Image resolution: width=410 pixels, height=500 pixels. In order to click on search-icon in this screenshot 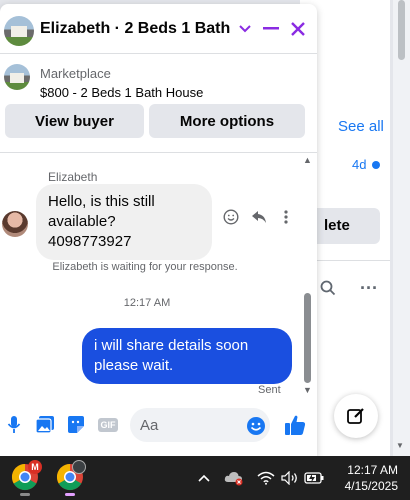, I will do `click(328, 290)`.